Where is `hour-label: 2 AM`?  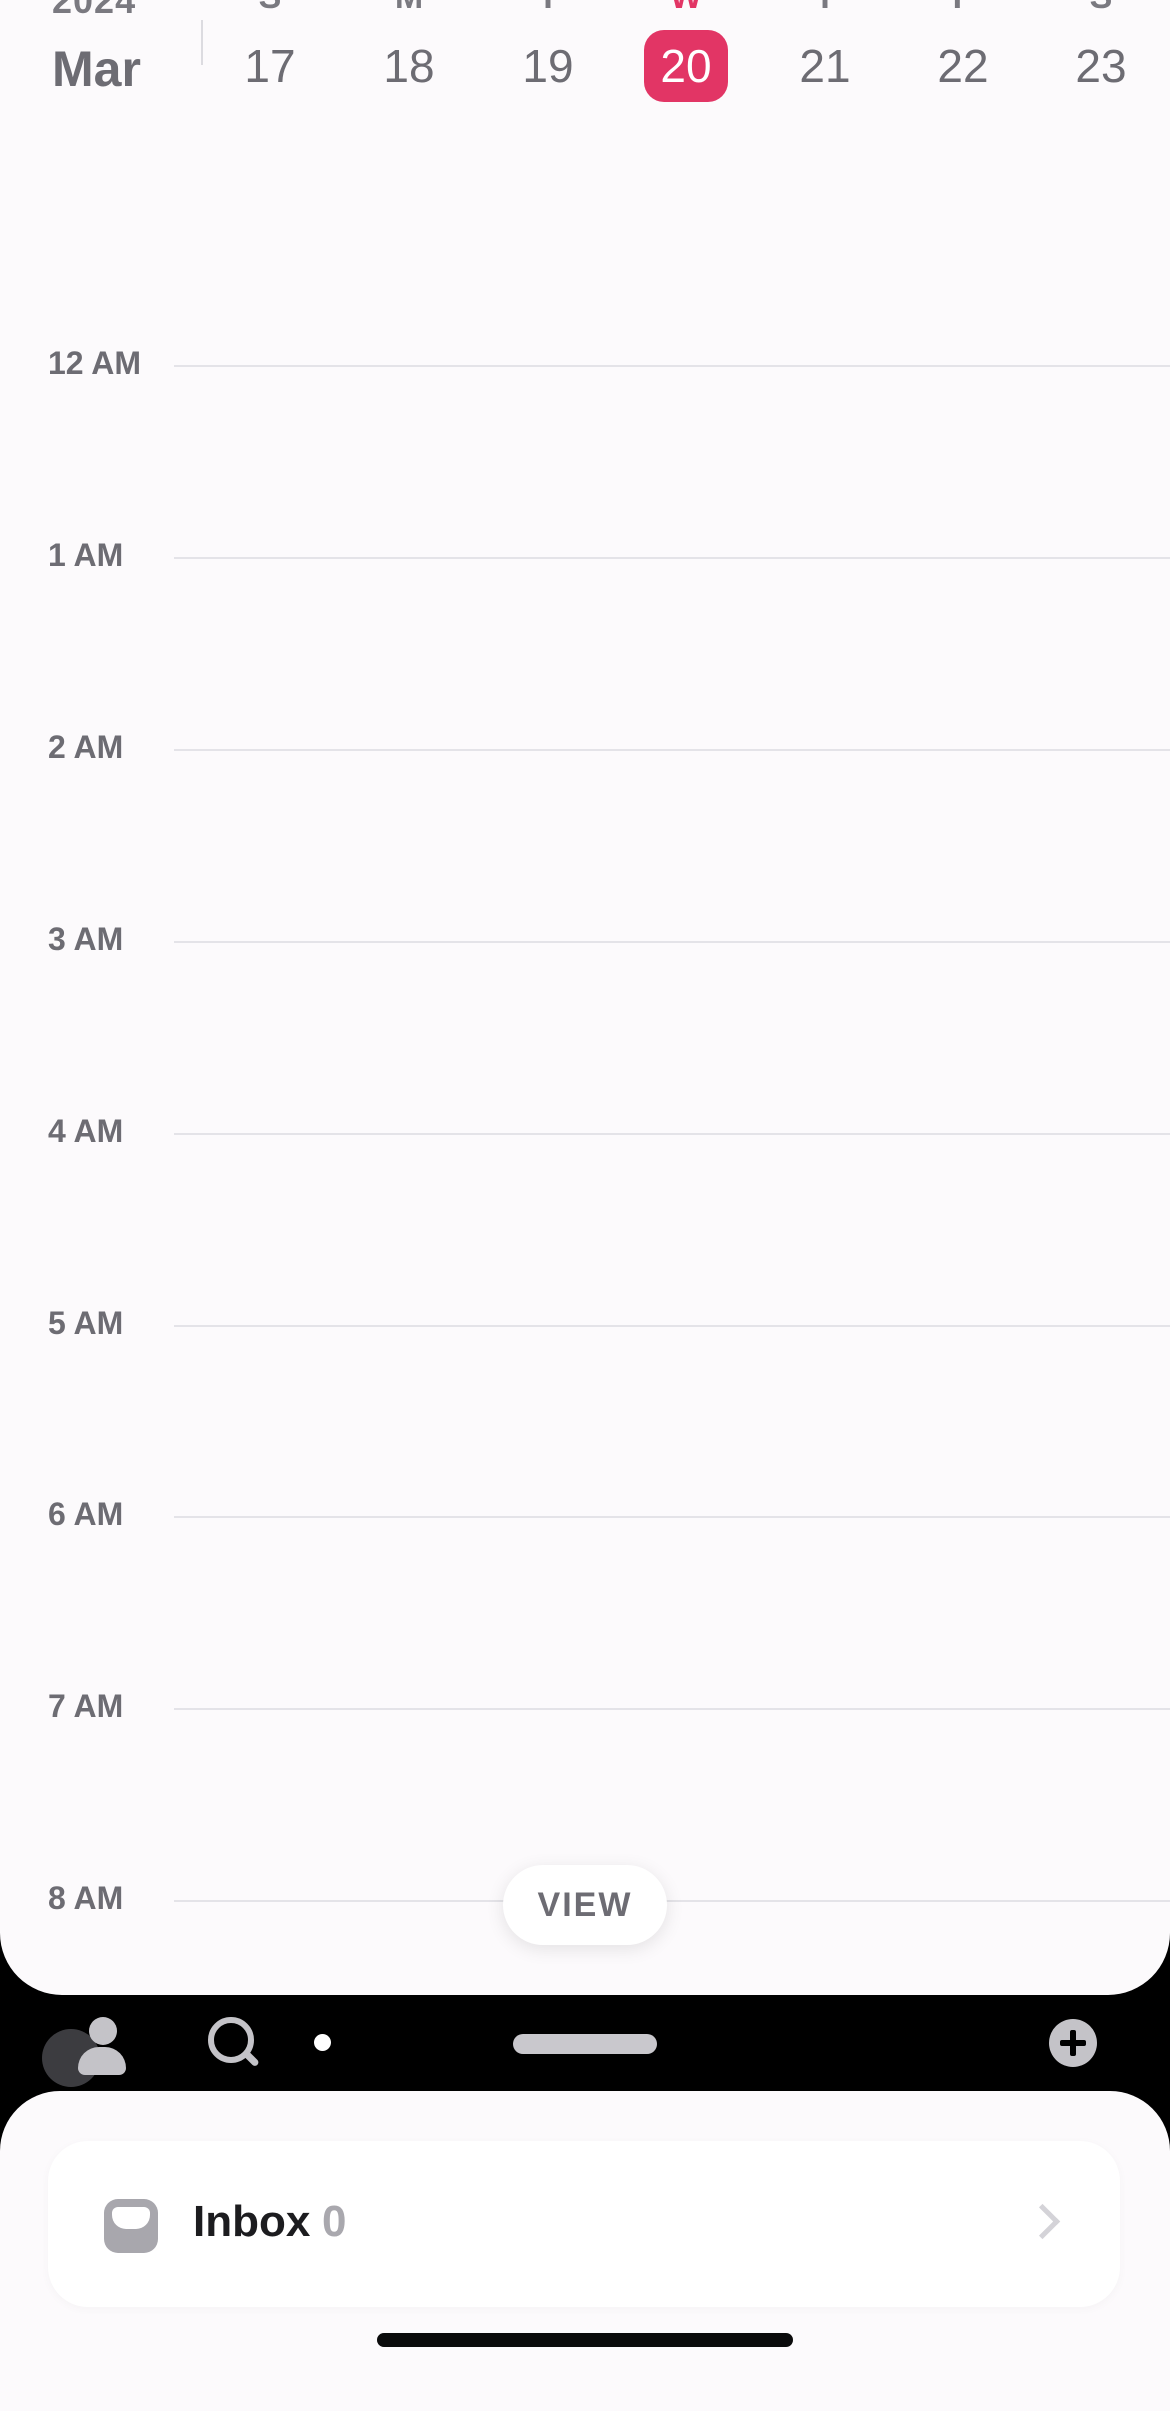 hour-label: 2 AM is located at coordinates (86, 747).